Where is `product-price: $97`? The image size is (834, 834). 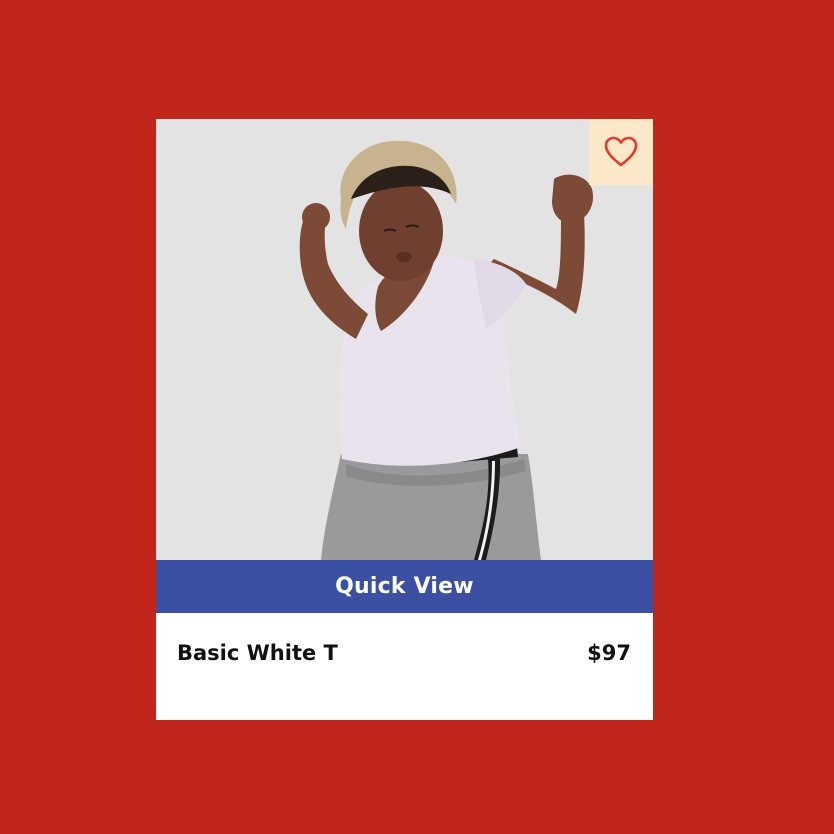
product-price: $97 is located at coordinates (609, 653).